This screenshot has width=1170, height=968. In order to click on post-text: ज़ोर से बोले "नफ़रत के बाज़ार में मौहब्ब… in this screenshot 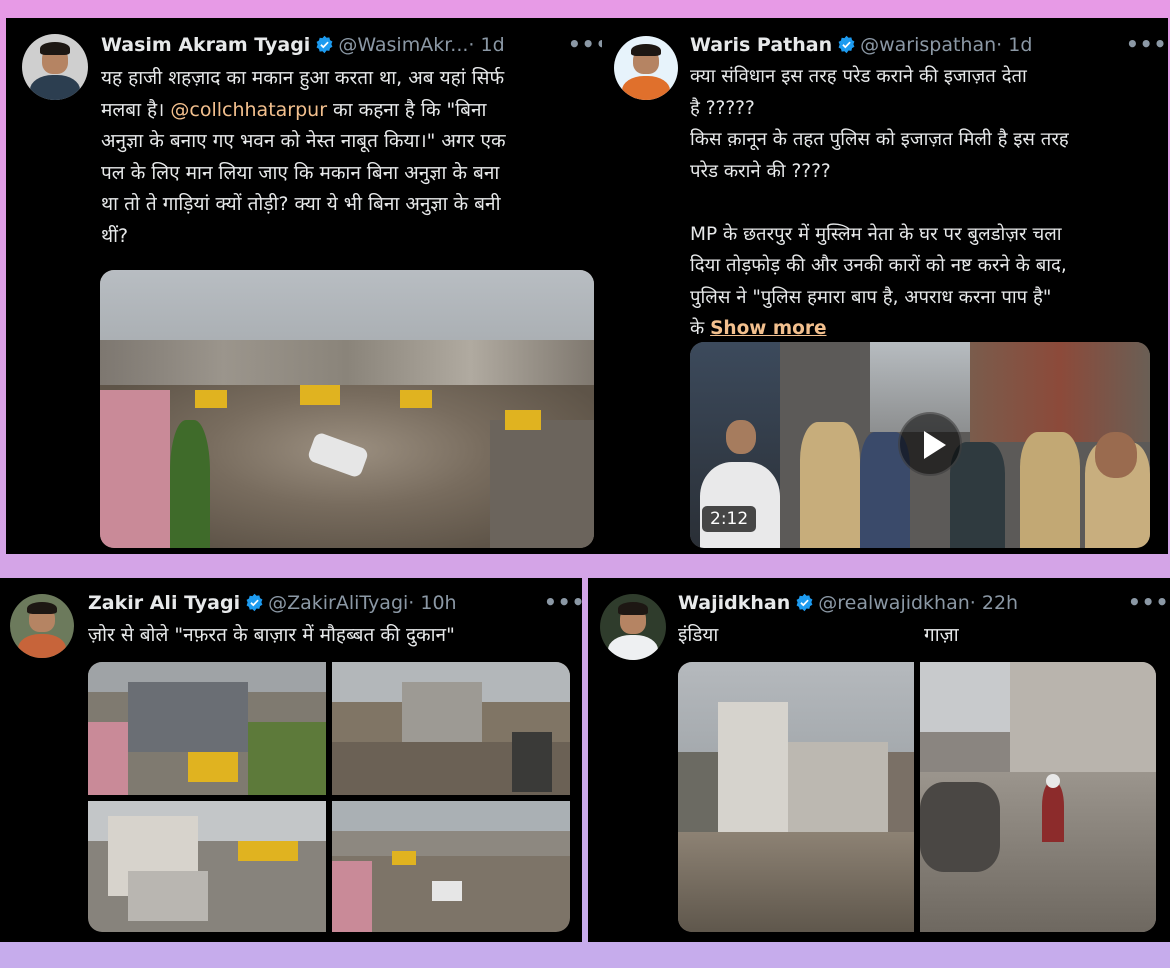, I will do `click(328, 636)`.